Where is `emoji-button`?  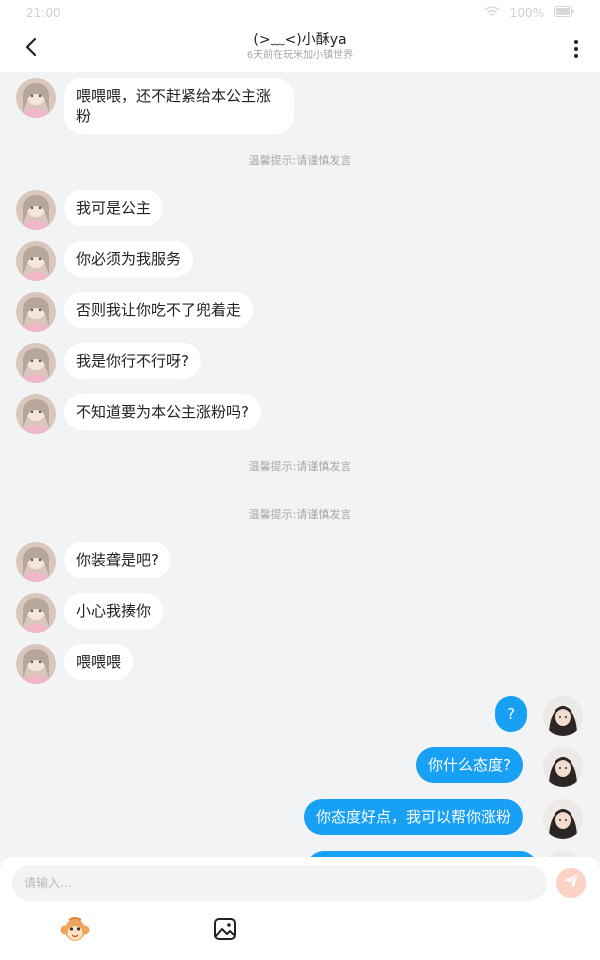 emoji-button is located at coordinates (75, 930).